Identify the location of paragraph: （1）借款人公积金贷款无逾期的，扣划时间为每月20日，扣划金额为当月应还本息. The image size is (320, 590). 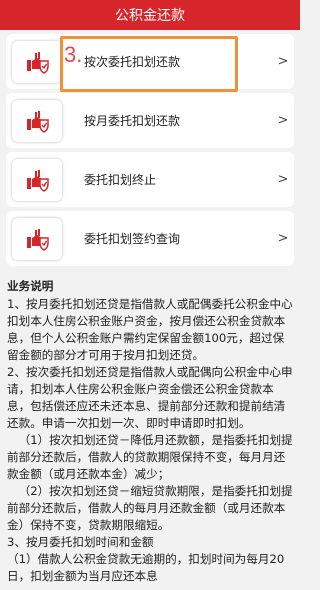
(146, 567).